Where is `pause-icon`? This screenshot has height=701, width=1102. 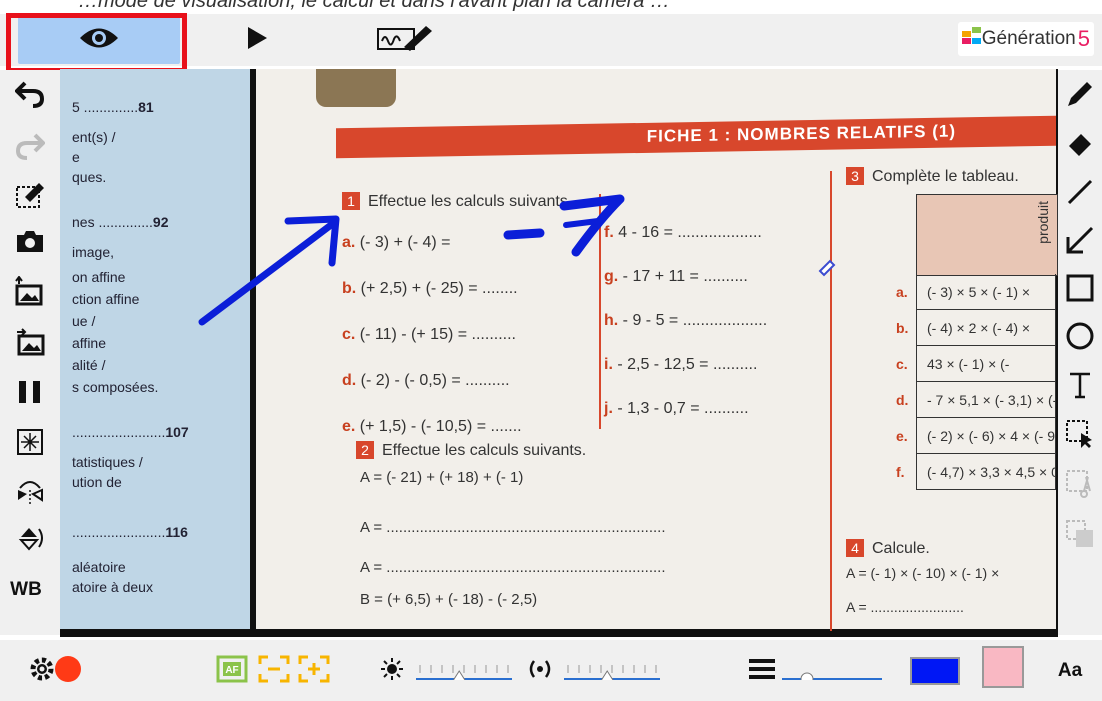 pause-icon is located at coordinates (30, 394).